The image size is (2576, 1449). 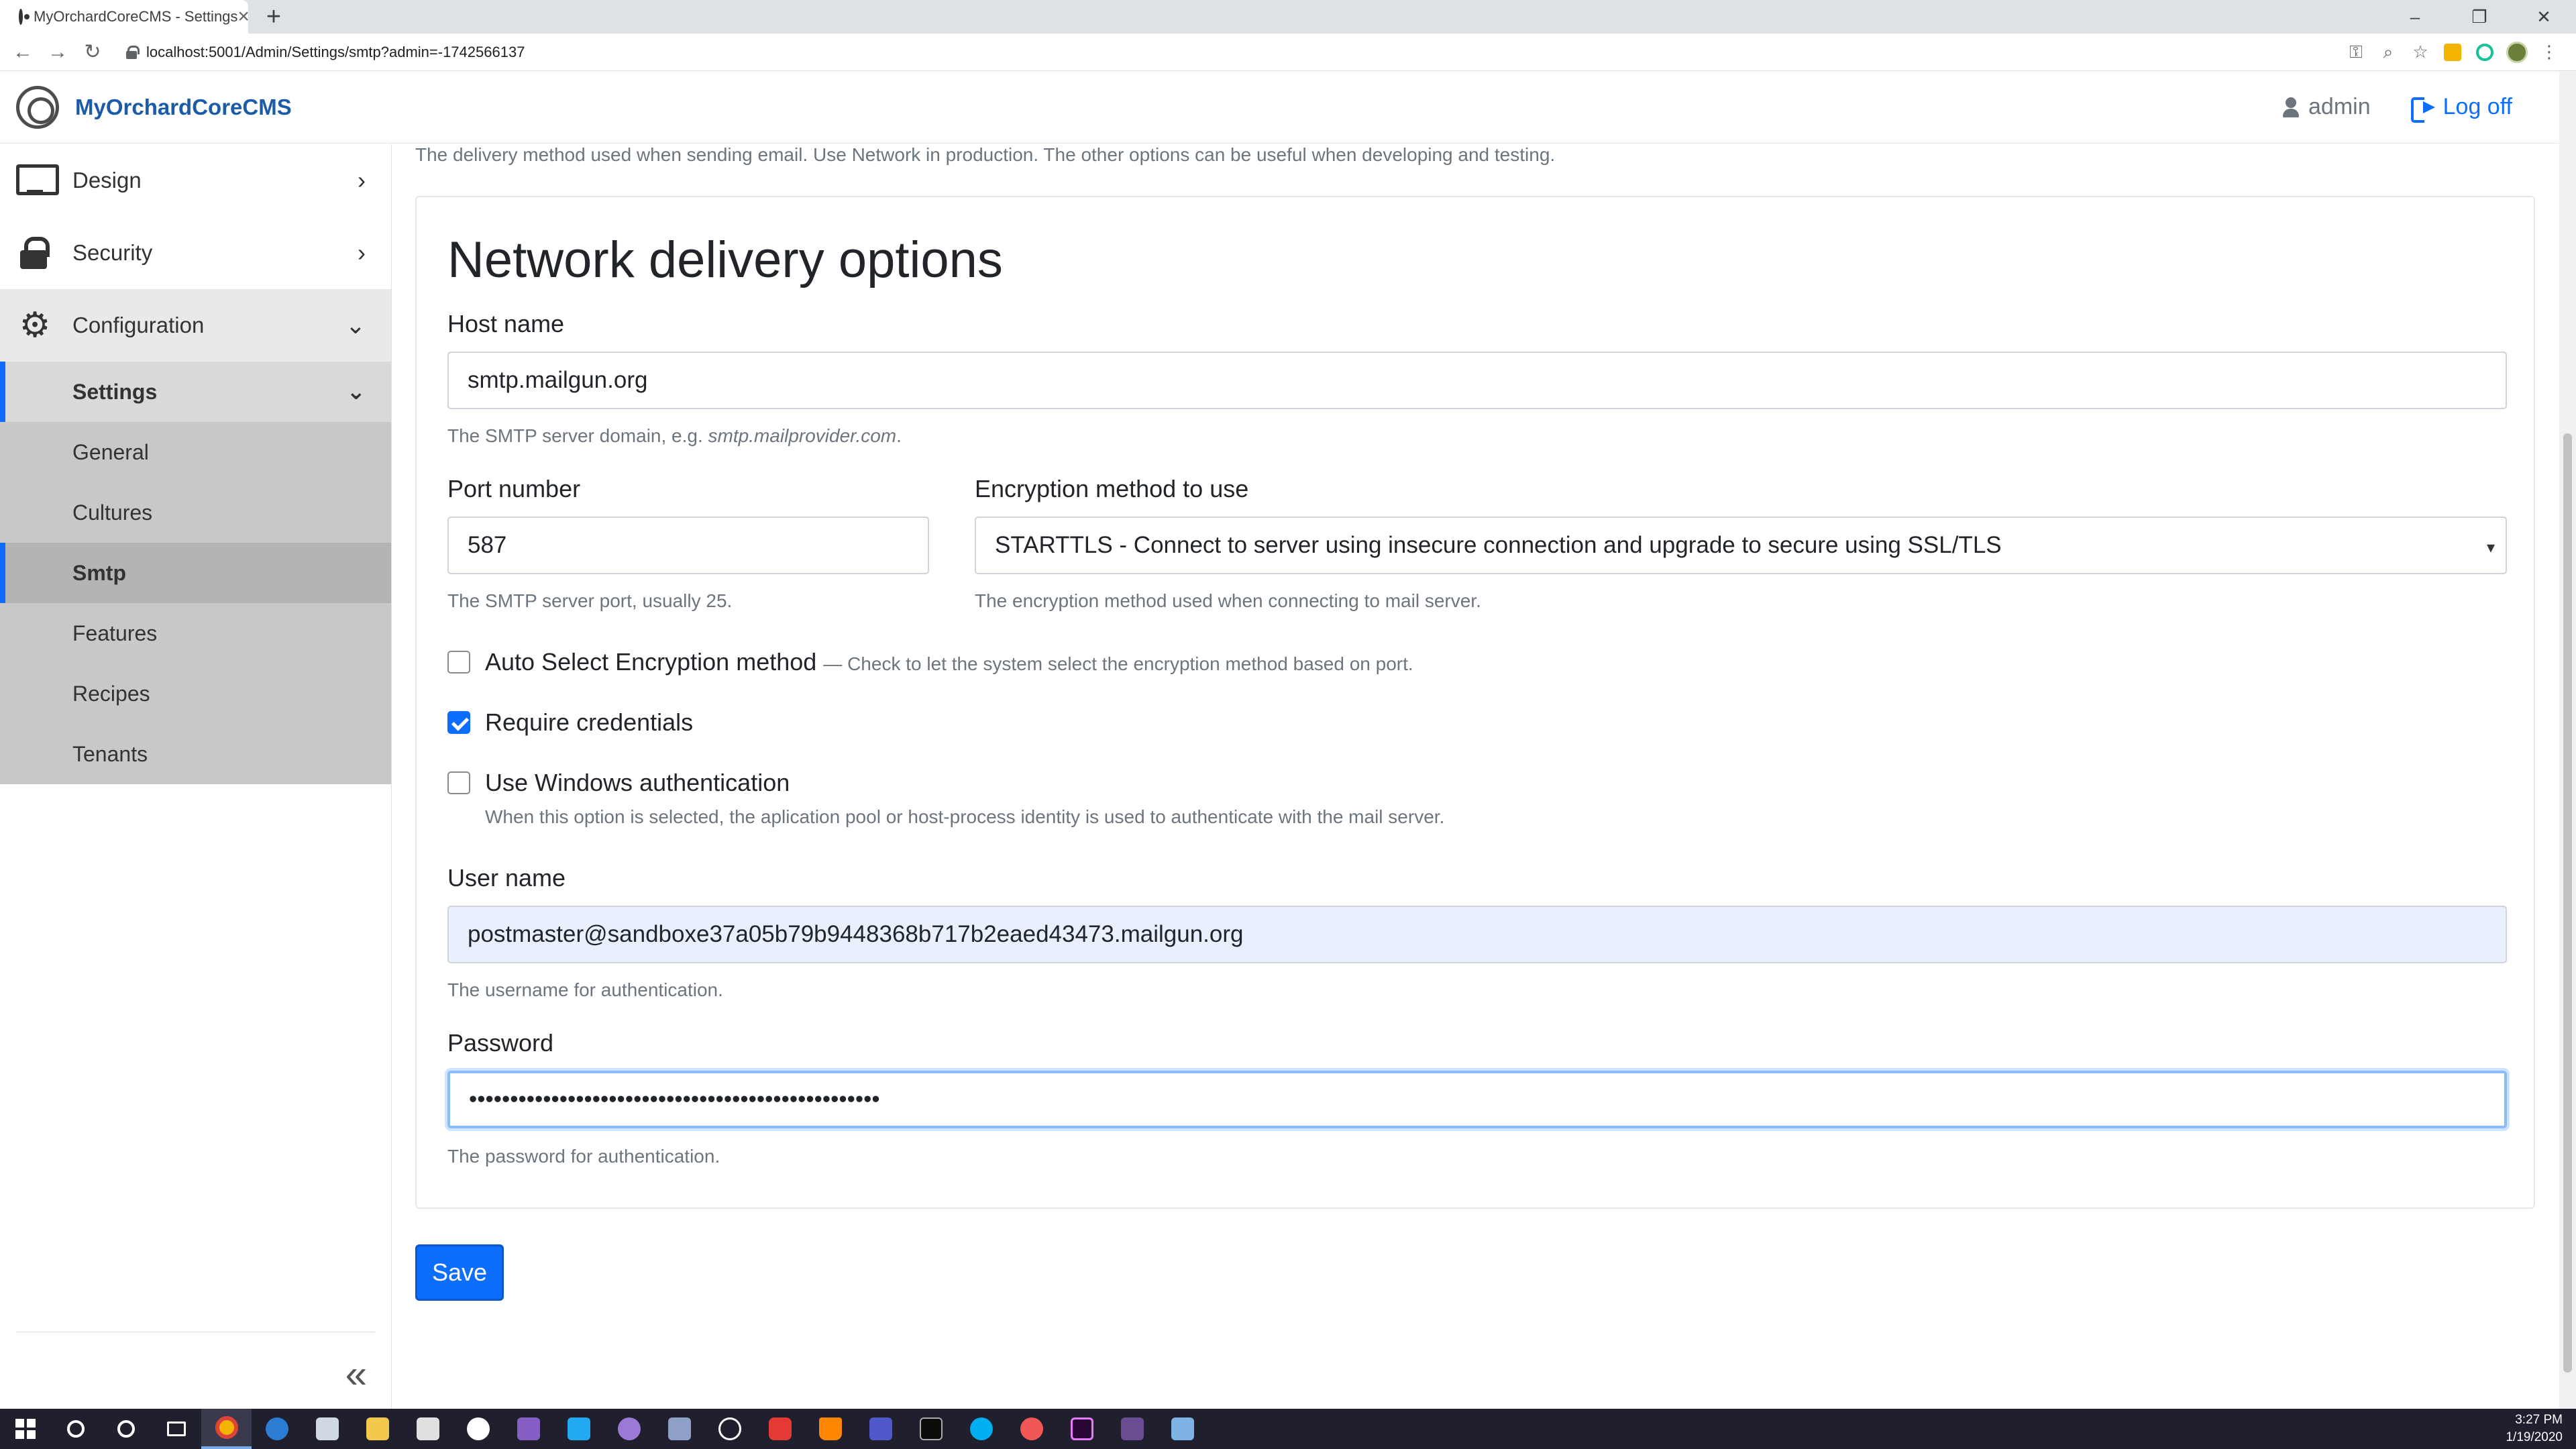 What do you see at coordinates (195, 392) in the screenshot?
I see `sidebar-item-settings: Settings ⌄` at bounding box center [195, 392].